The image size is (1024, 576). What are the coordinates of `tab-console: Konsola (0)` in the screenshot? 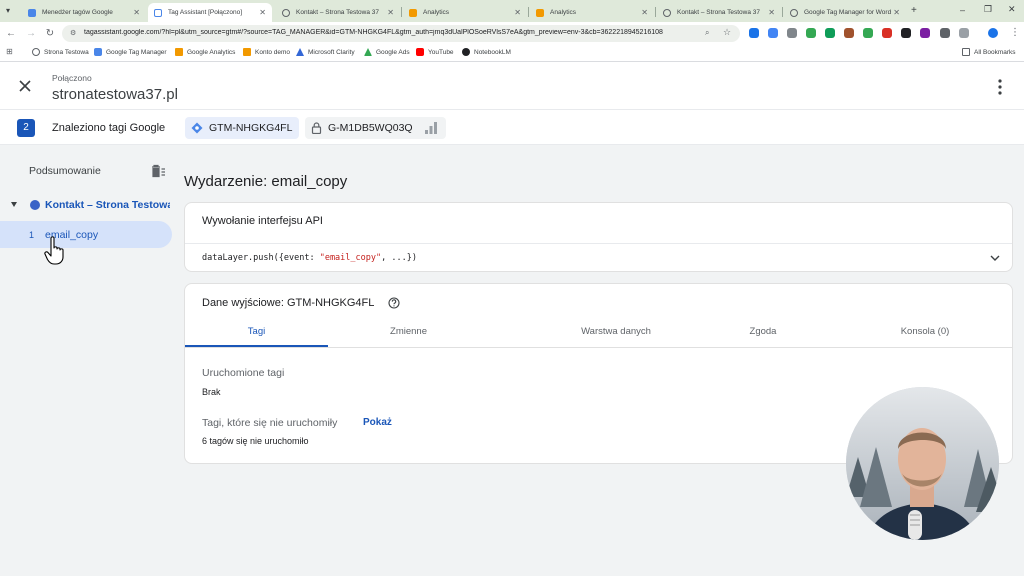 It's located at (925, 333).